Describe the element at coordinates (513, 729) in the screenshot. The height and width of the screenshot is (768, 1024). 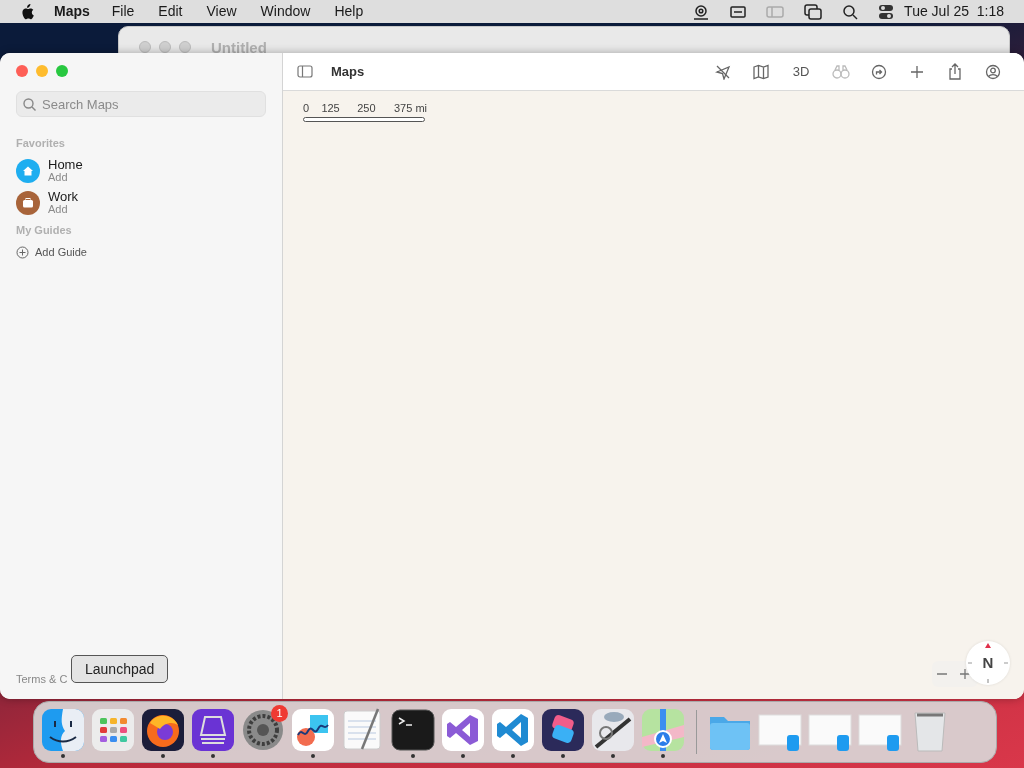
I see `code-ribbon-icon` at that location.